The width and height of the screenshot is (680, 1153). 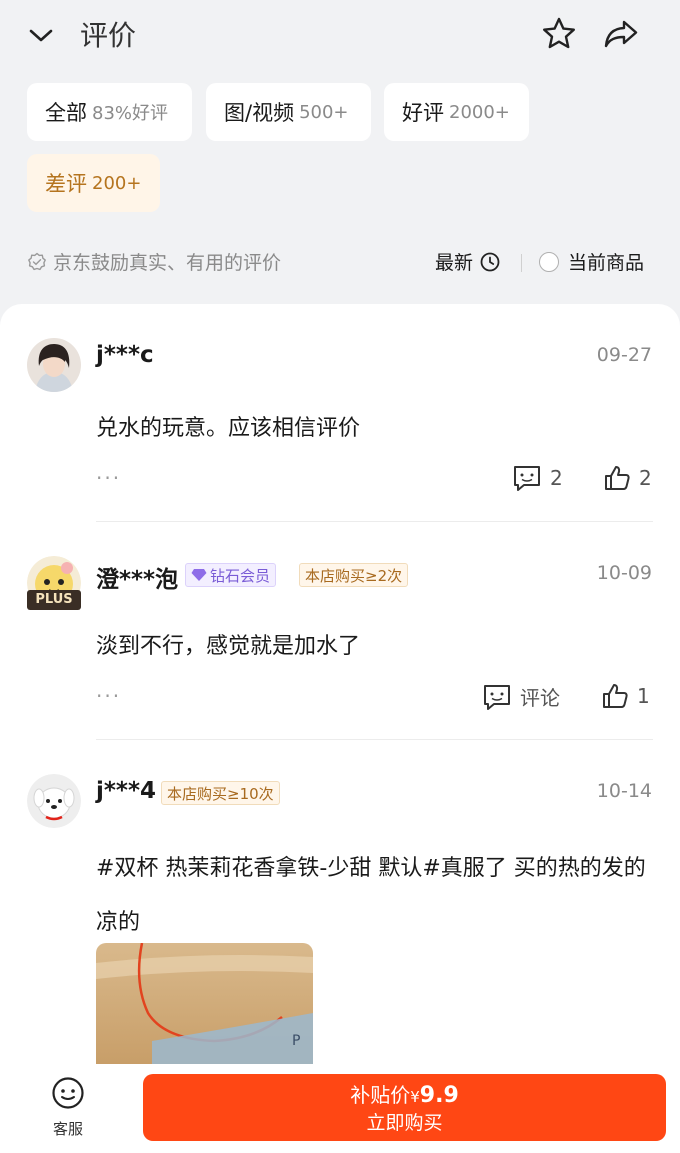 I want to click on comment-count: 2, so click(x=556, y=478).